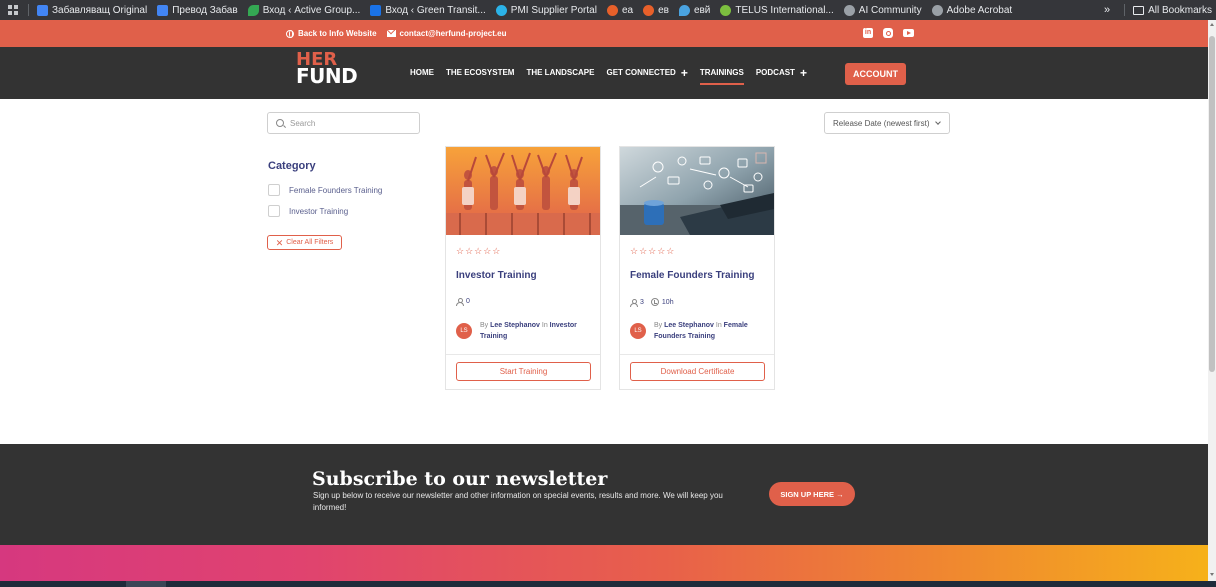  I want to click on youtube-icon, so click(908, 33).